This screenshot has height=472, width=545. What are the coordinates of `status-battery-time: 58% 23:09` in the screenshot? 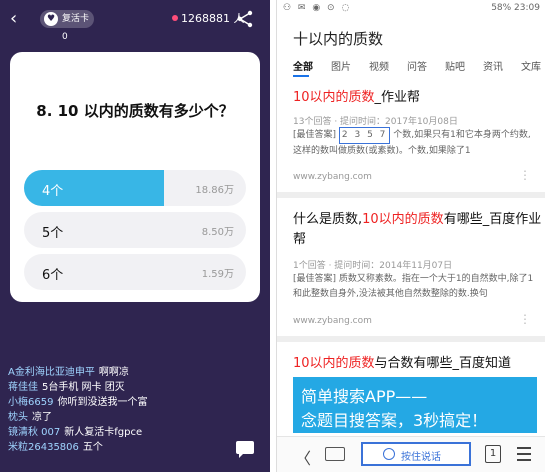 It's located at (515, 8).